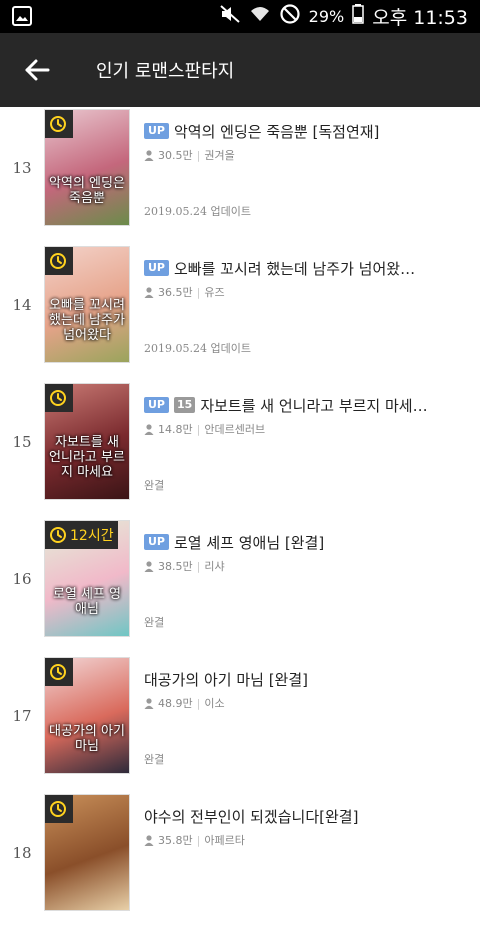 Image resolution: width=480 pixels, height=929 pixels. What do you see at coordinates (175, 840) in the screenshot?
I see `view-count: 35.8만` at bounding box center [175, 840].